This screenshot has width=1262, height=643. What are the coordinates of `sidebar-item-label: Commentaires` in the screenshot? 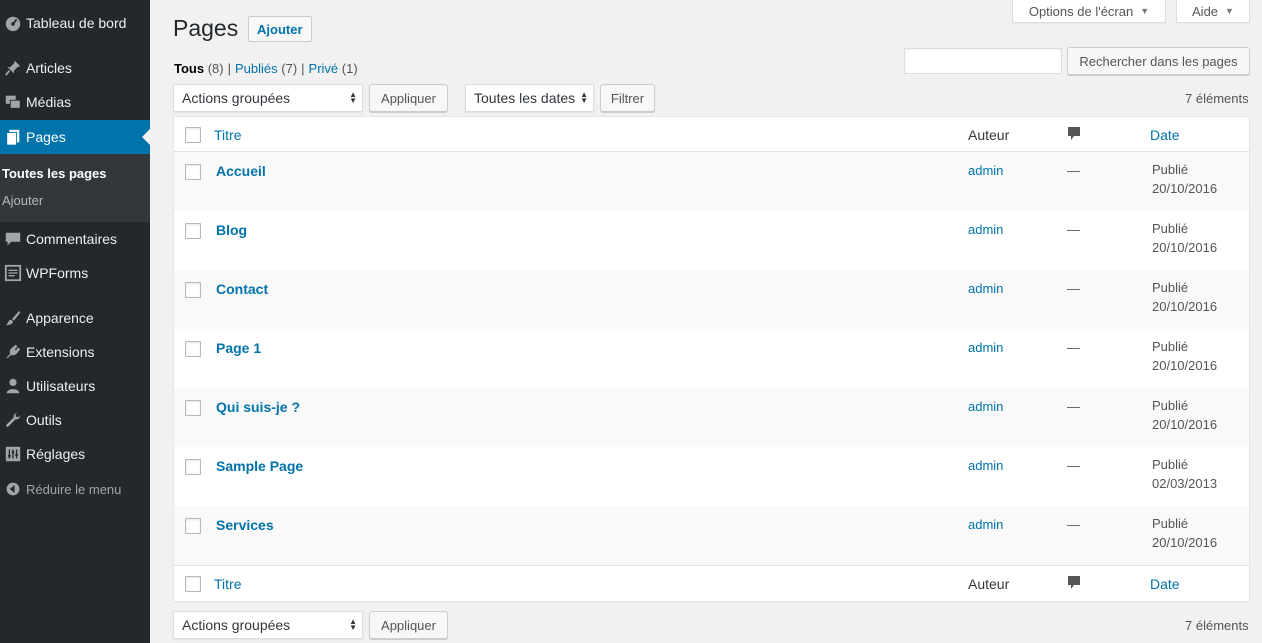 It's located at (72, 239).